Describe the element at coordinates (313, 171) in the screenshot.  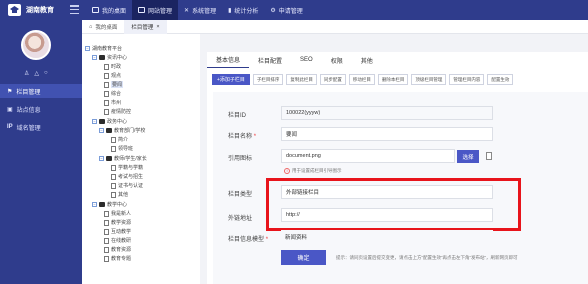
I see `icon-hint: ! 用于设置成栏目引导图示` at that location.